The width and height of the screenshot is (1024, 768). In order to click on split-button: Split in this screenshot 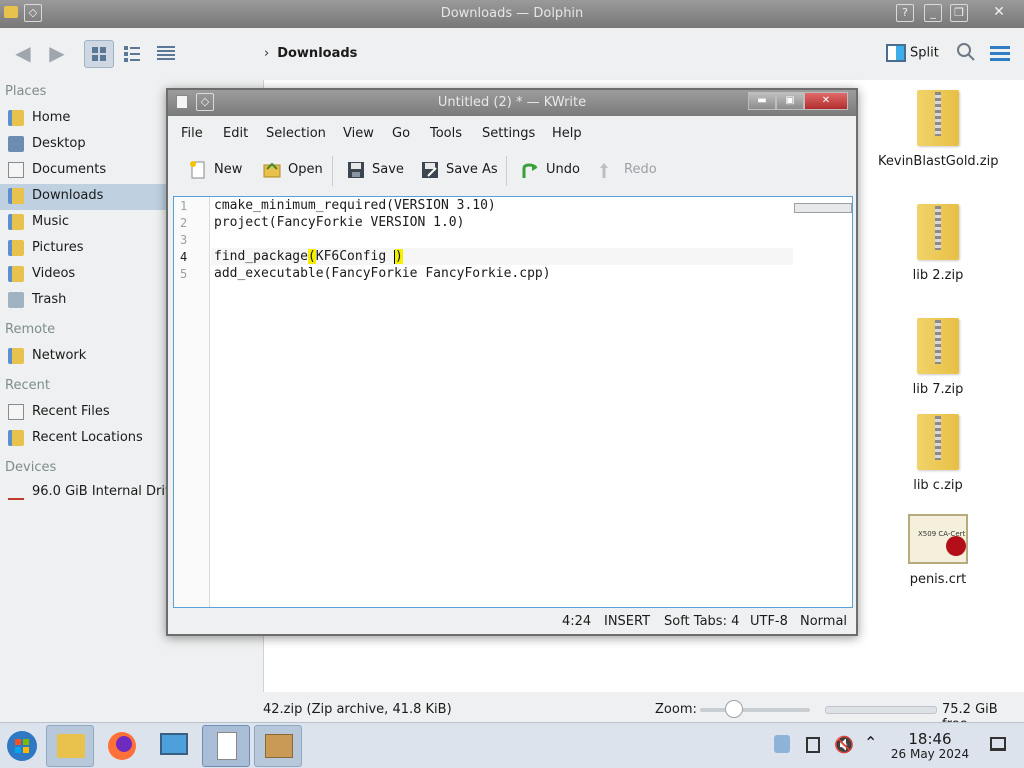, I will do `click(912, 53)`.